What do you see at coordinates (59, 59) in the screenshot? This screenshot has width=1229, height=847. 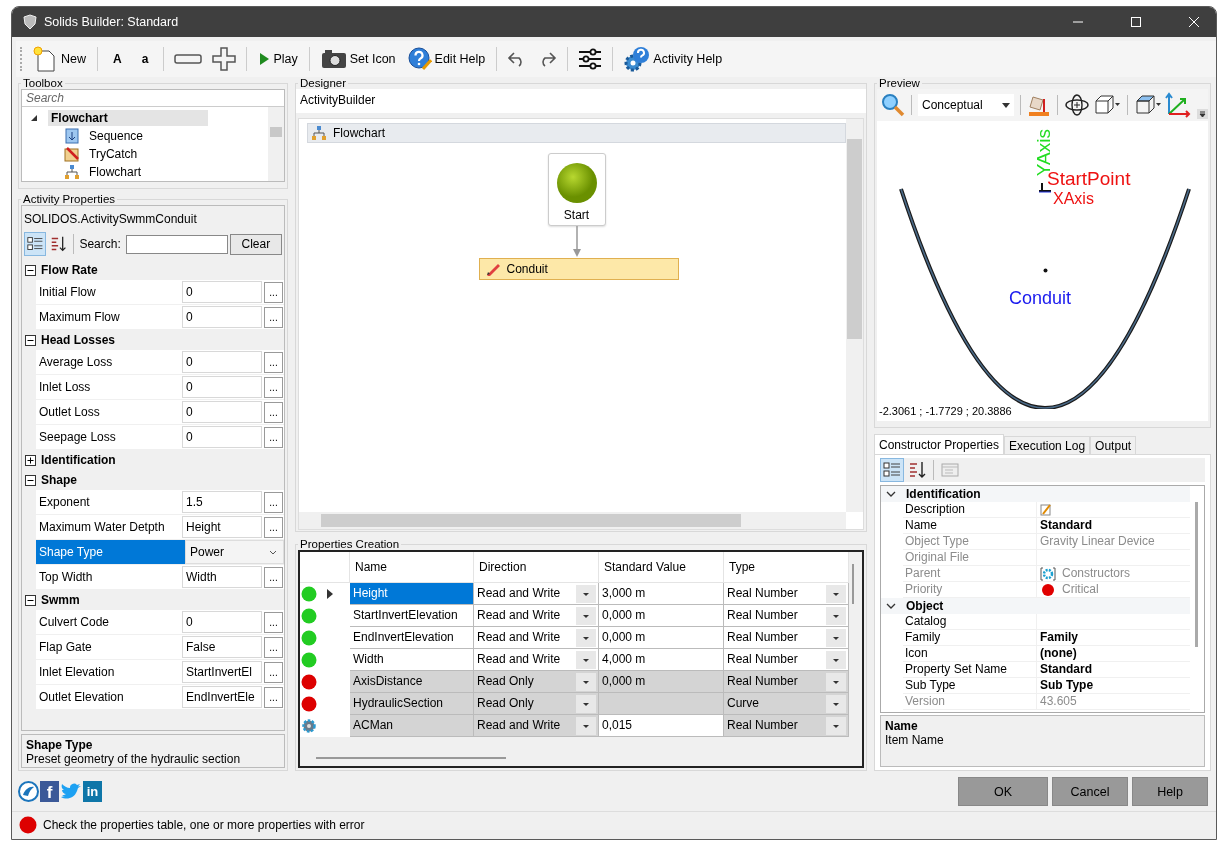 I see `new-button: New` at bounding box center [59, 59].